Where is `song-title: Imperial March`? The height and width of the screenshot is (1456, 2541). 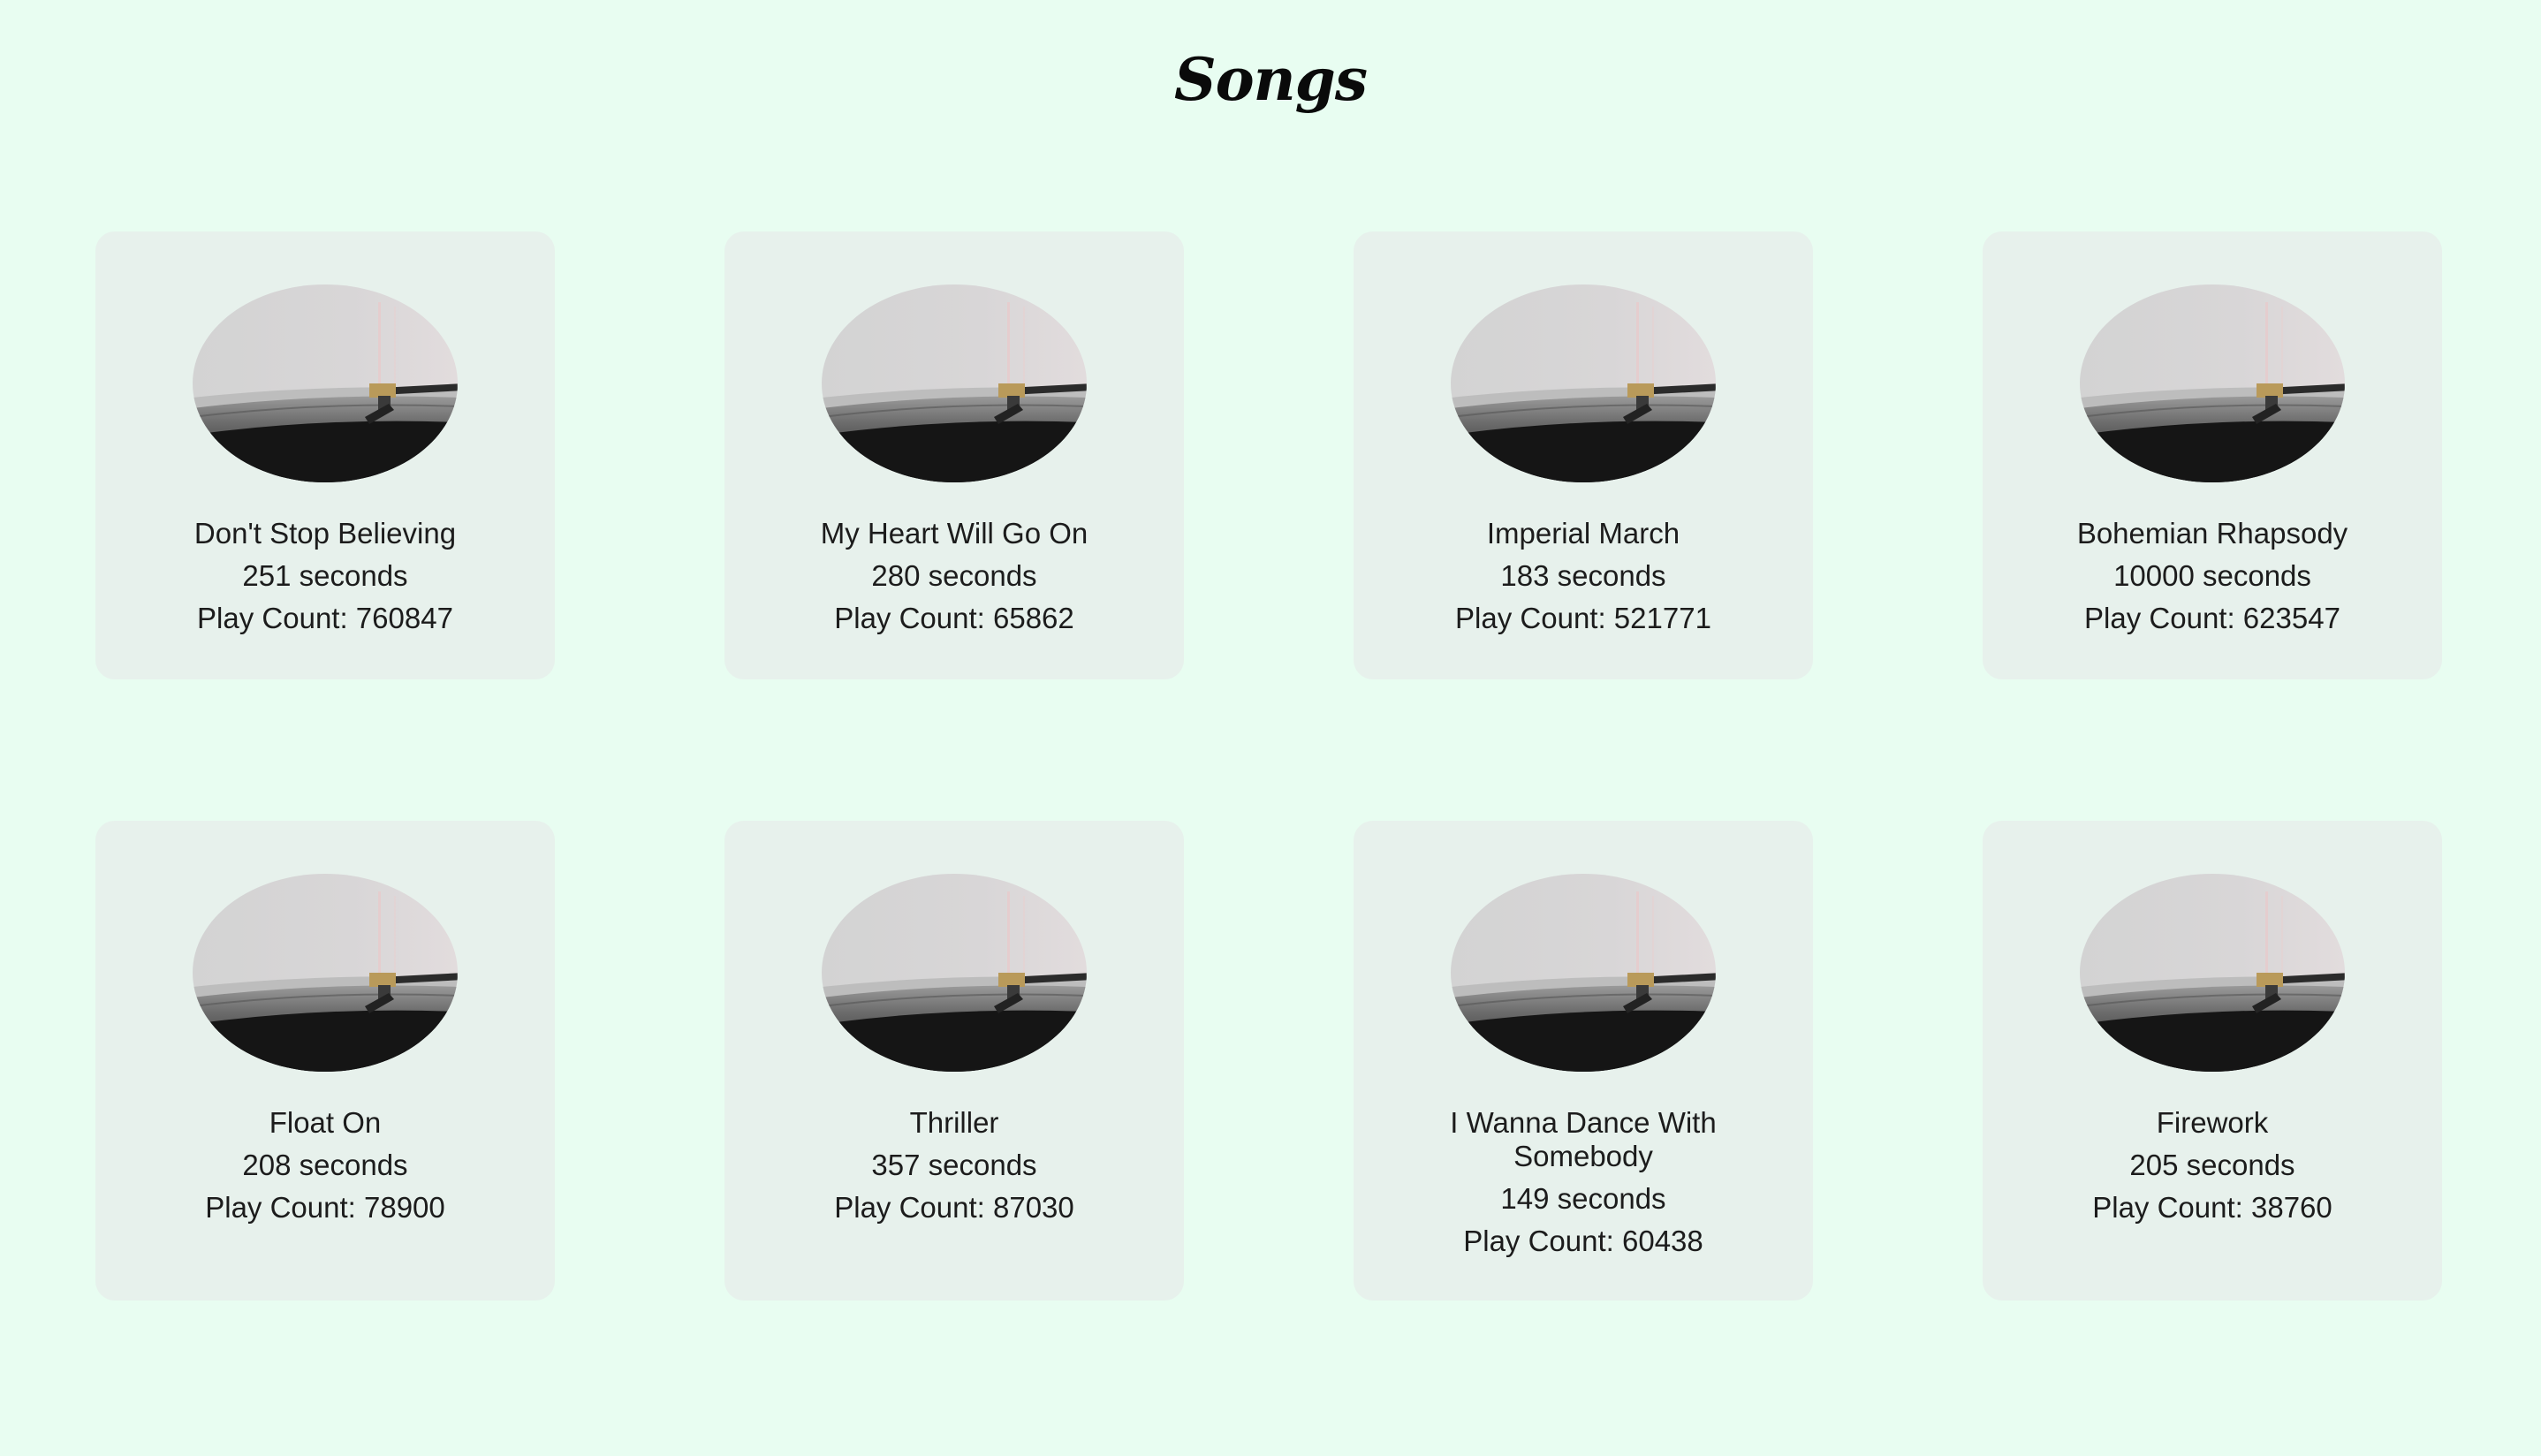 song-title: Imperial March is located at coordinates (1583, 533).